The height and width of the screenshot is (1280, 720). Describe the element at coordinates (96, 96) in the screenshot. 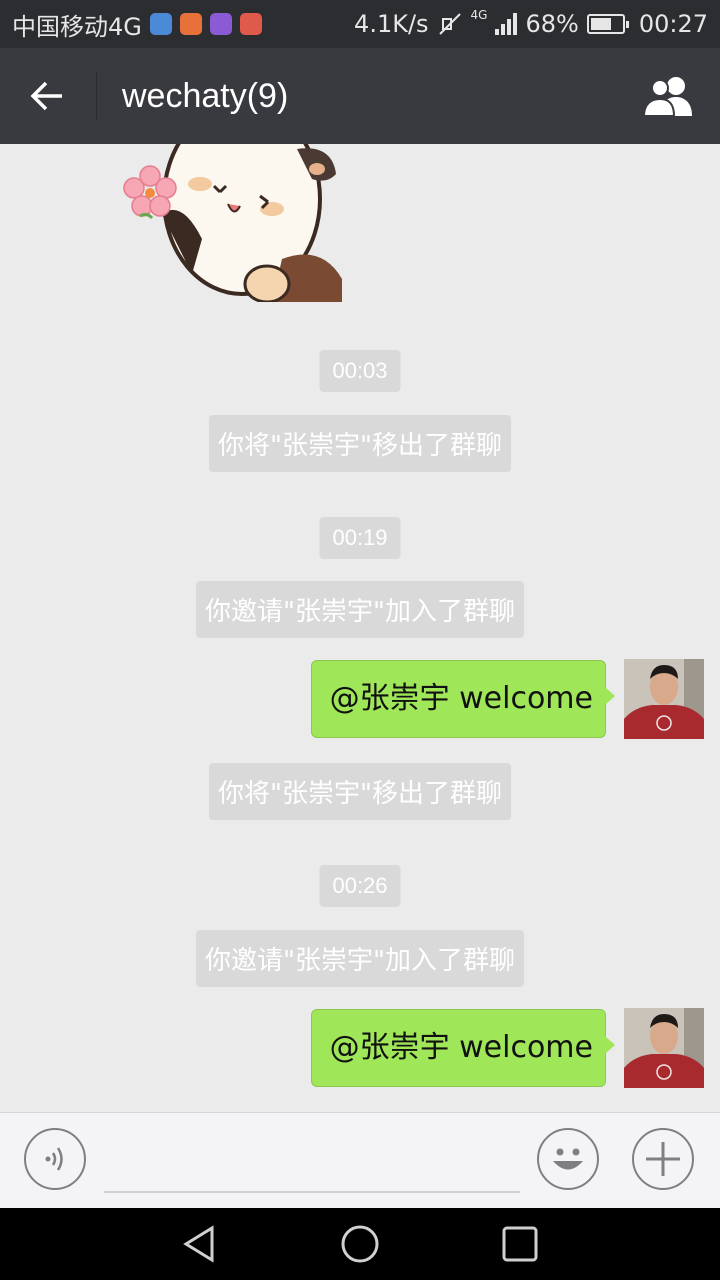

I see `header-divider` at that location.